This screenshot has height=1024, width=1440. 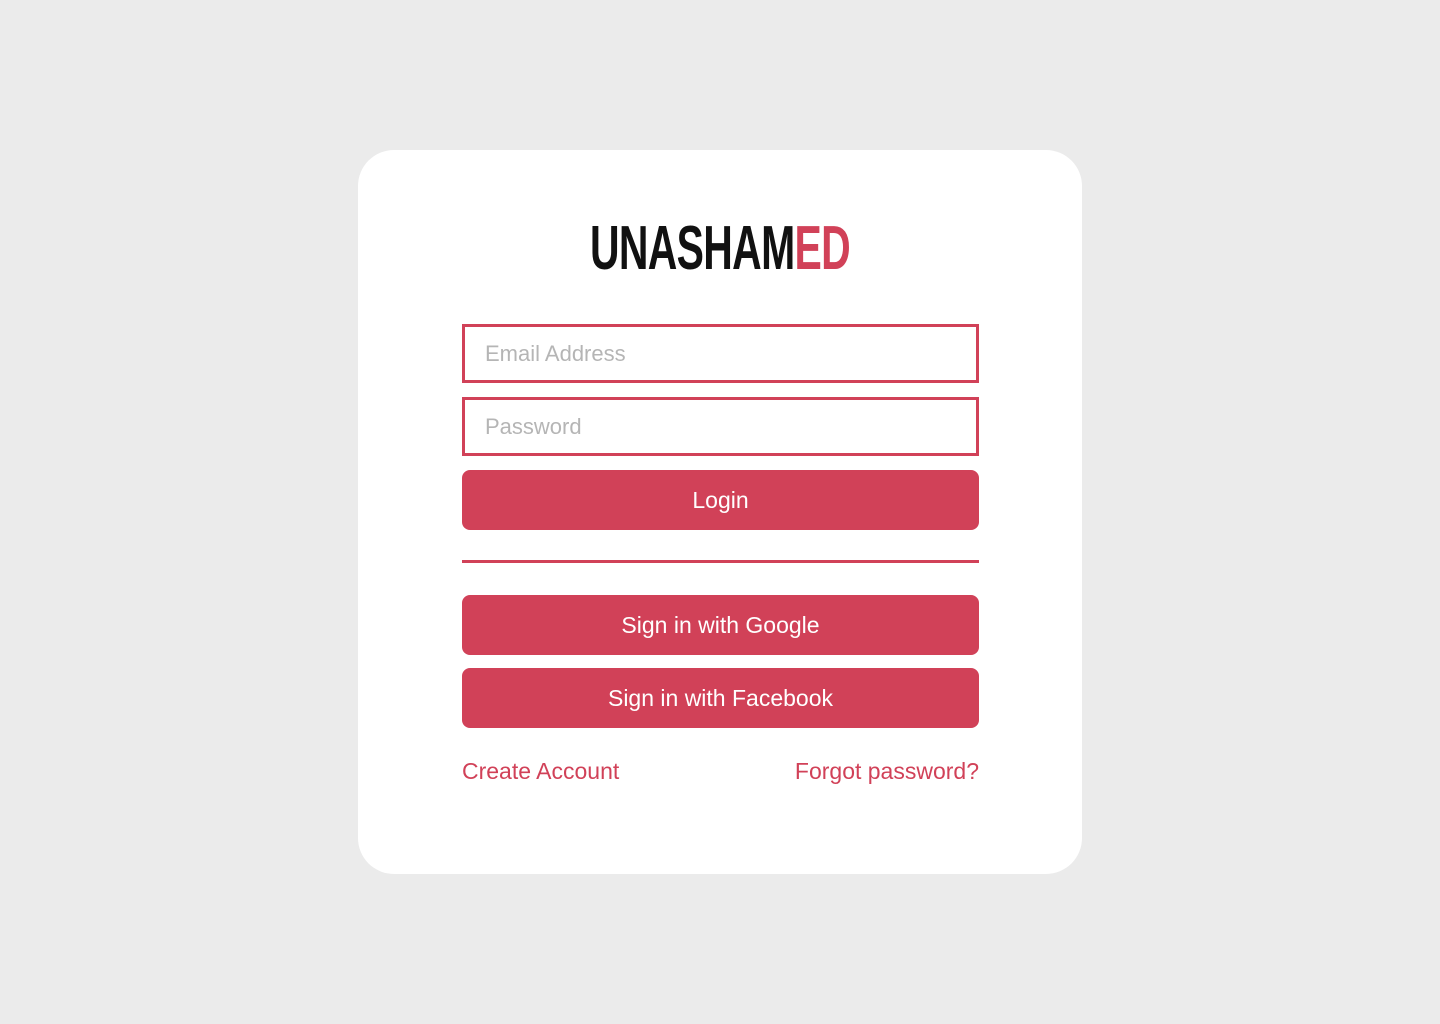 What do you see at coordinates (720, 353) in the screenshot?
I see `email-input` at bounding box center [720, 353].